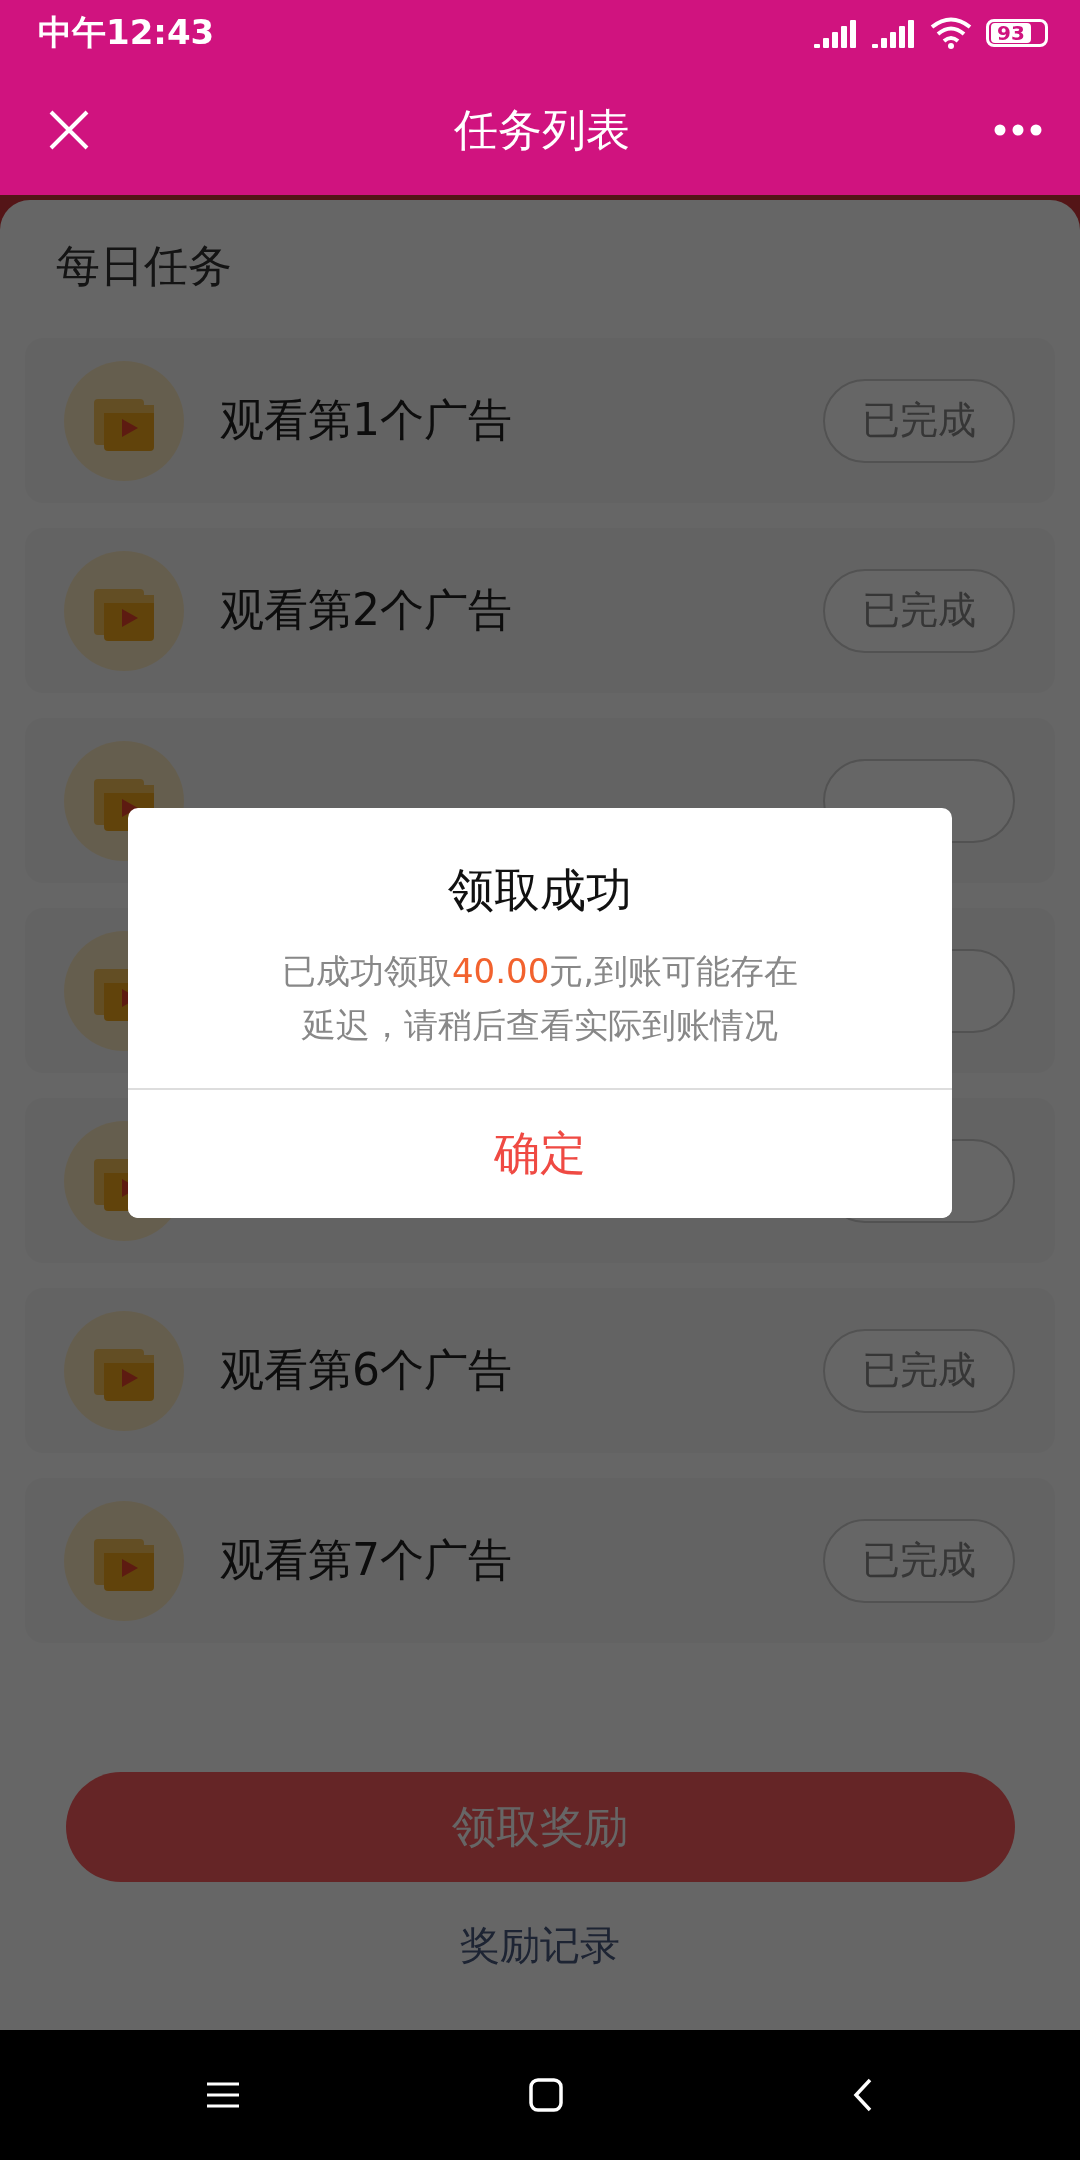 This screenshot has width=1080, height=2160. What do you see at coordinates (366, 420) in the screenshot?
I see `task-label: 观看第1个广告` at bounding box center [366, 420].